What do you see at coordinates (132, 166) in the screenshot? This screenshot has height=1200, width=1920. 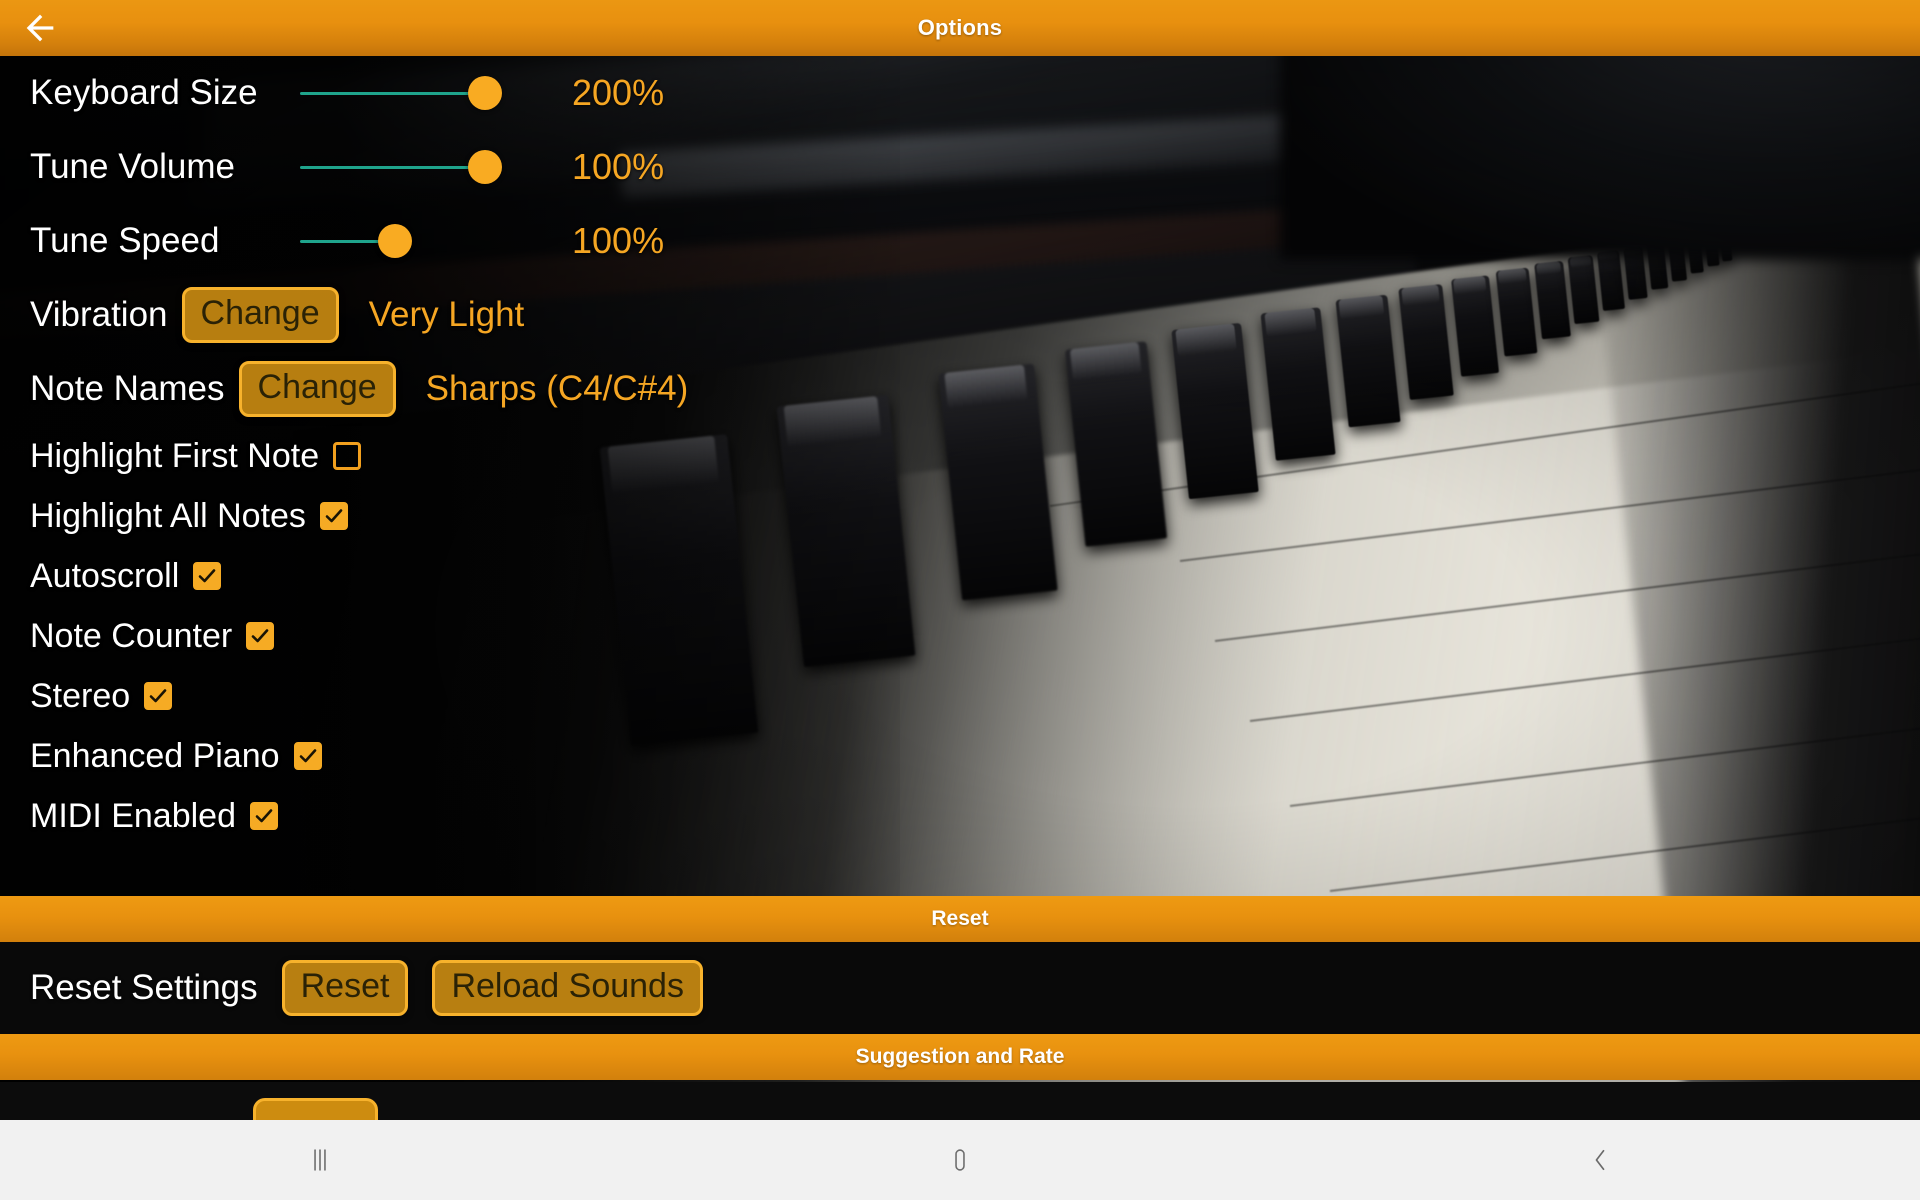 I see `slider-label: Tune Volume` at bounding box center [132, 166].